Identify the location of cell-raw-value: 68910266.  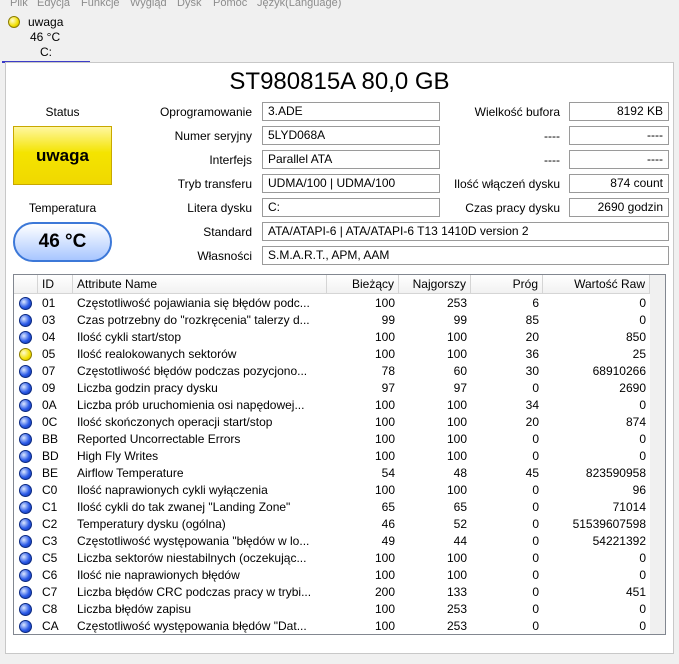
(619, 371).